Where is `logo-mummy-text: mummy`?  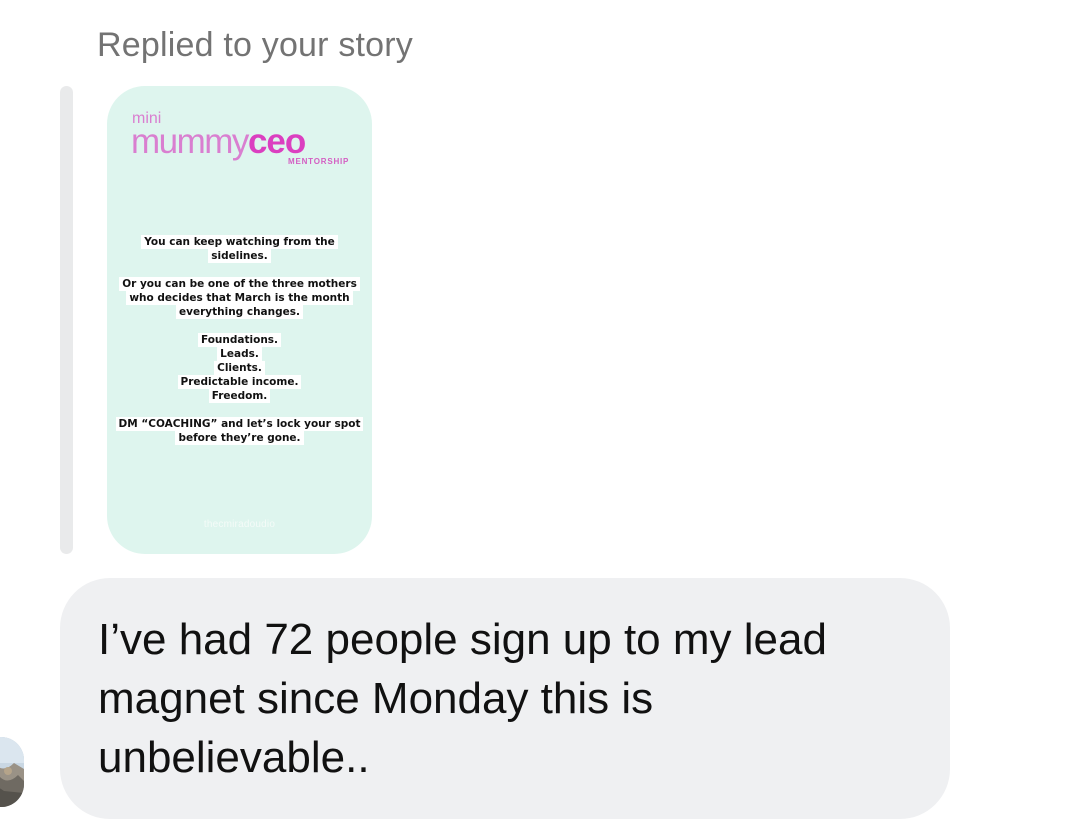 logo-mummy-text: mummy is located at coordinates (190, 141).